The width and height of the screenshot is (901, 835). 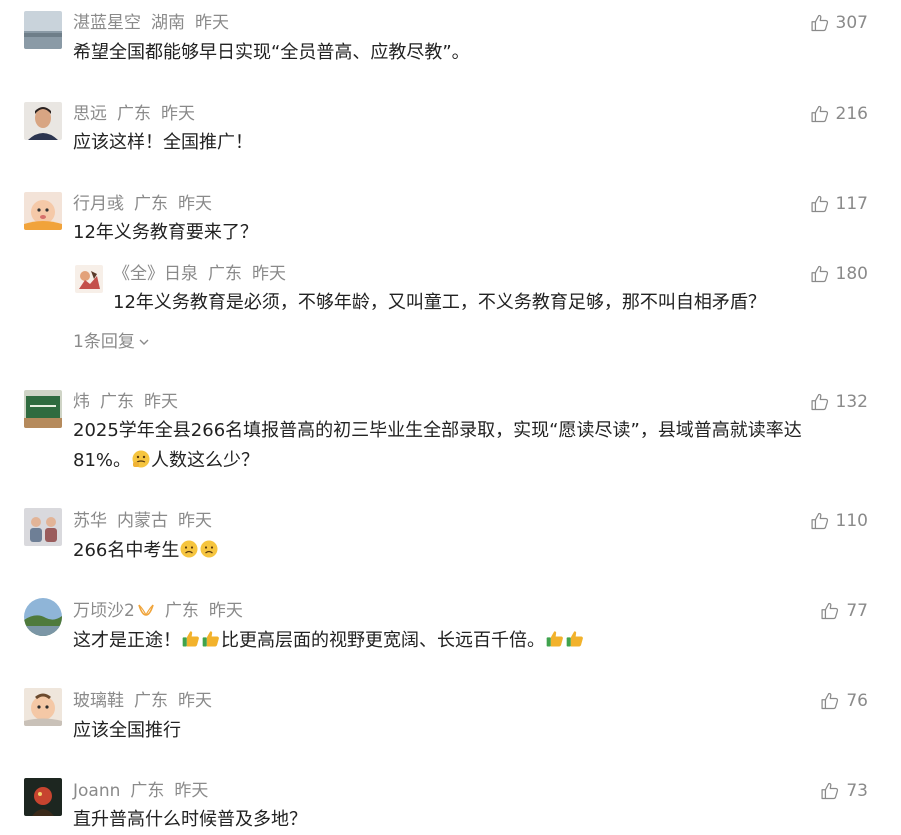 What do you see at coordinates (104, 611) in the screenshot?
I see `user-name-text: 万顷沙2` at bounding box center [104, 611].